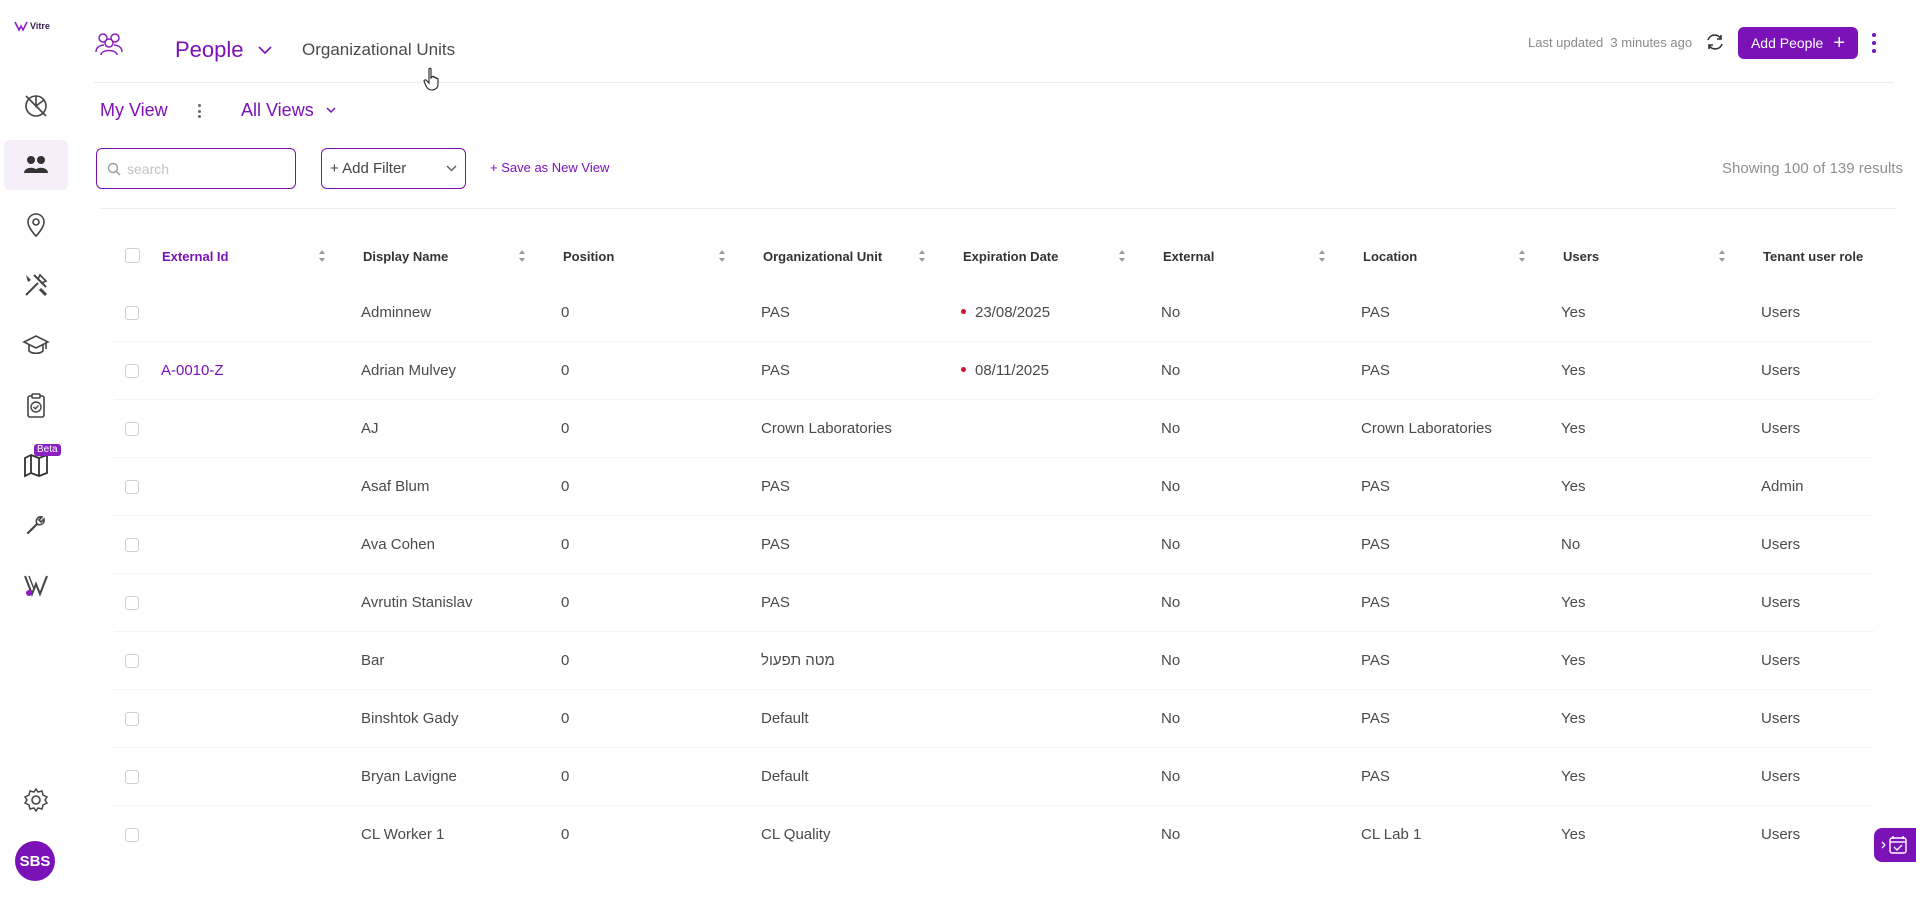  I want to click on cell-display-name: Ava Cohen, so click(398, 544).